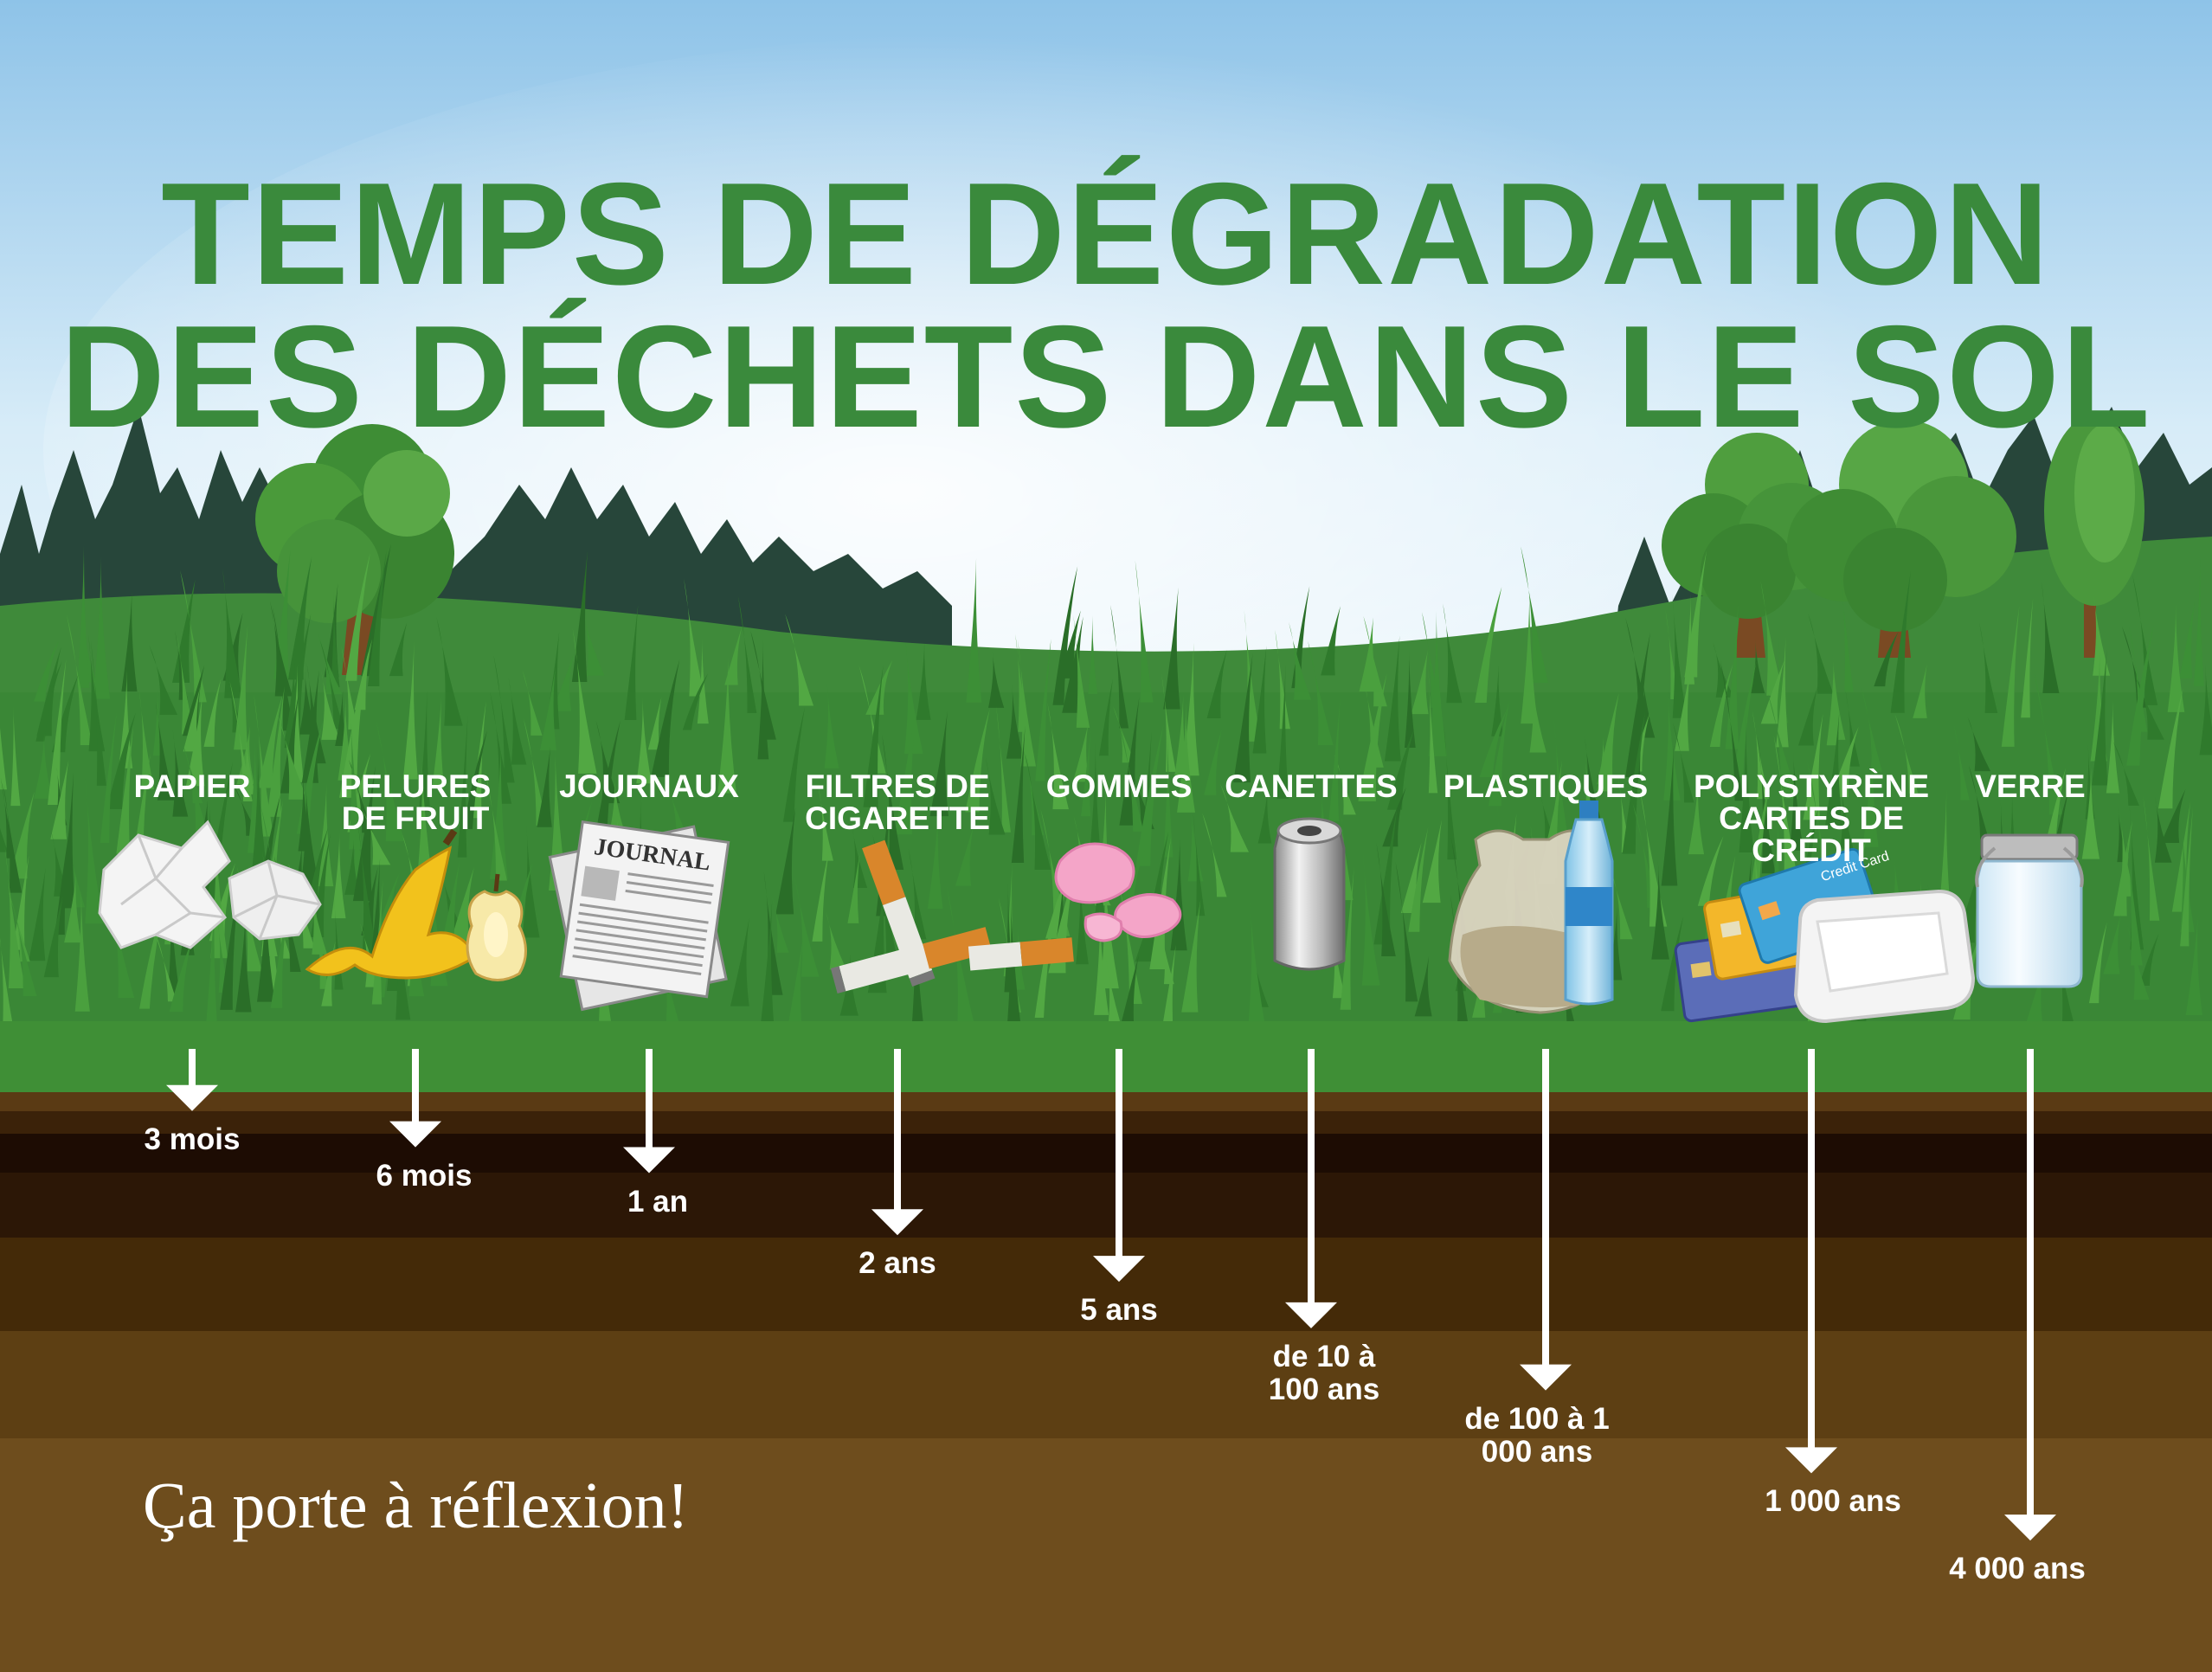 The height and width of the screenshot is (1672, 2212). Describe the element at coordinates (2017, 1569) in the screenshot. I see `item-time: 4 000 ans` at that location.